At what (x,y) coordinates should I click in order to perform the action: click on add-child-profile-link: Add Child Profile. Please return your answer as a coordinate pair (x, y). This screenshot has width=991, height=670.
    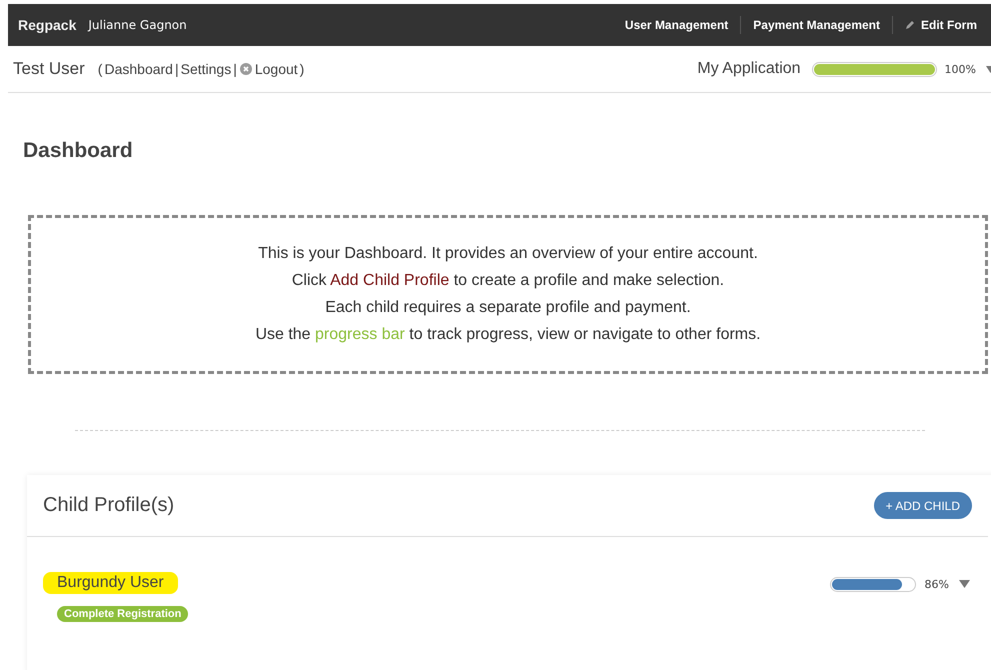
    Looking at the image, I should click on (390, 280).